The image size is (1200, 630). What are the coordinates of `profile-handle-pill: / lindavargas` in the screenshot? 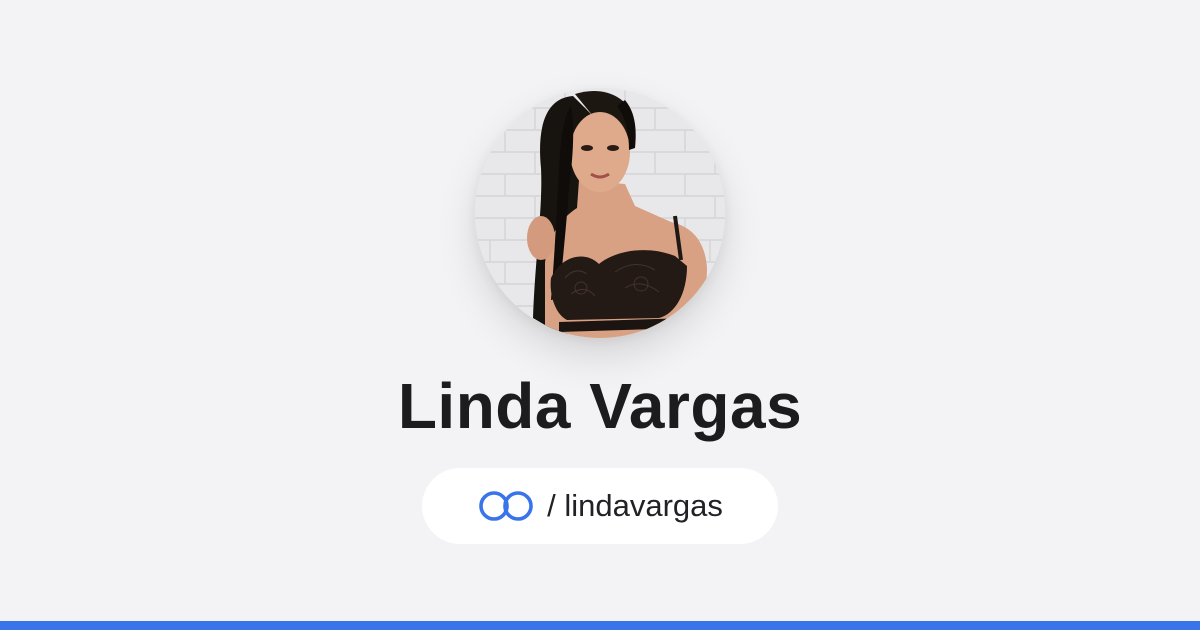 It's located at (600, 506).